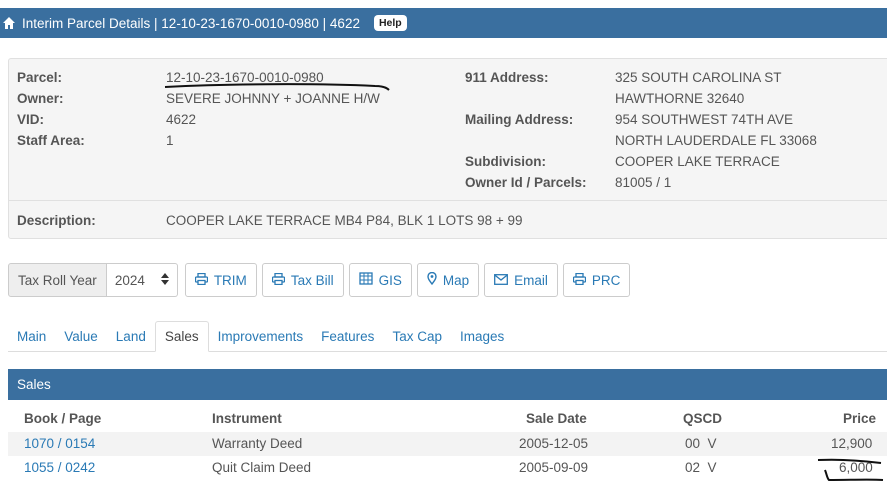 This screenshot has height=485, width=887. What do you see at coordinates (850, 470) in the screenshot?
I see `ink-underline-mark` at bounding box center [850, 470].